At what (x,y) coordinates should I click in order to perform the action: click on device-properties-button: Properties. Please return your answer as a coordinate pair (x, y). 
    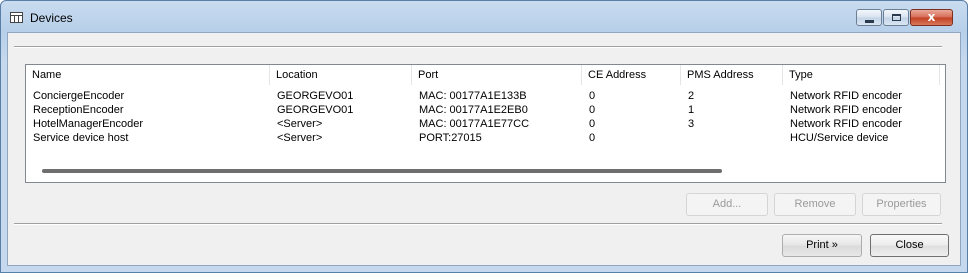
    Looking at the image, I should click on (901, 204).